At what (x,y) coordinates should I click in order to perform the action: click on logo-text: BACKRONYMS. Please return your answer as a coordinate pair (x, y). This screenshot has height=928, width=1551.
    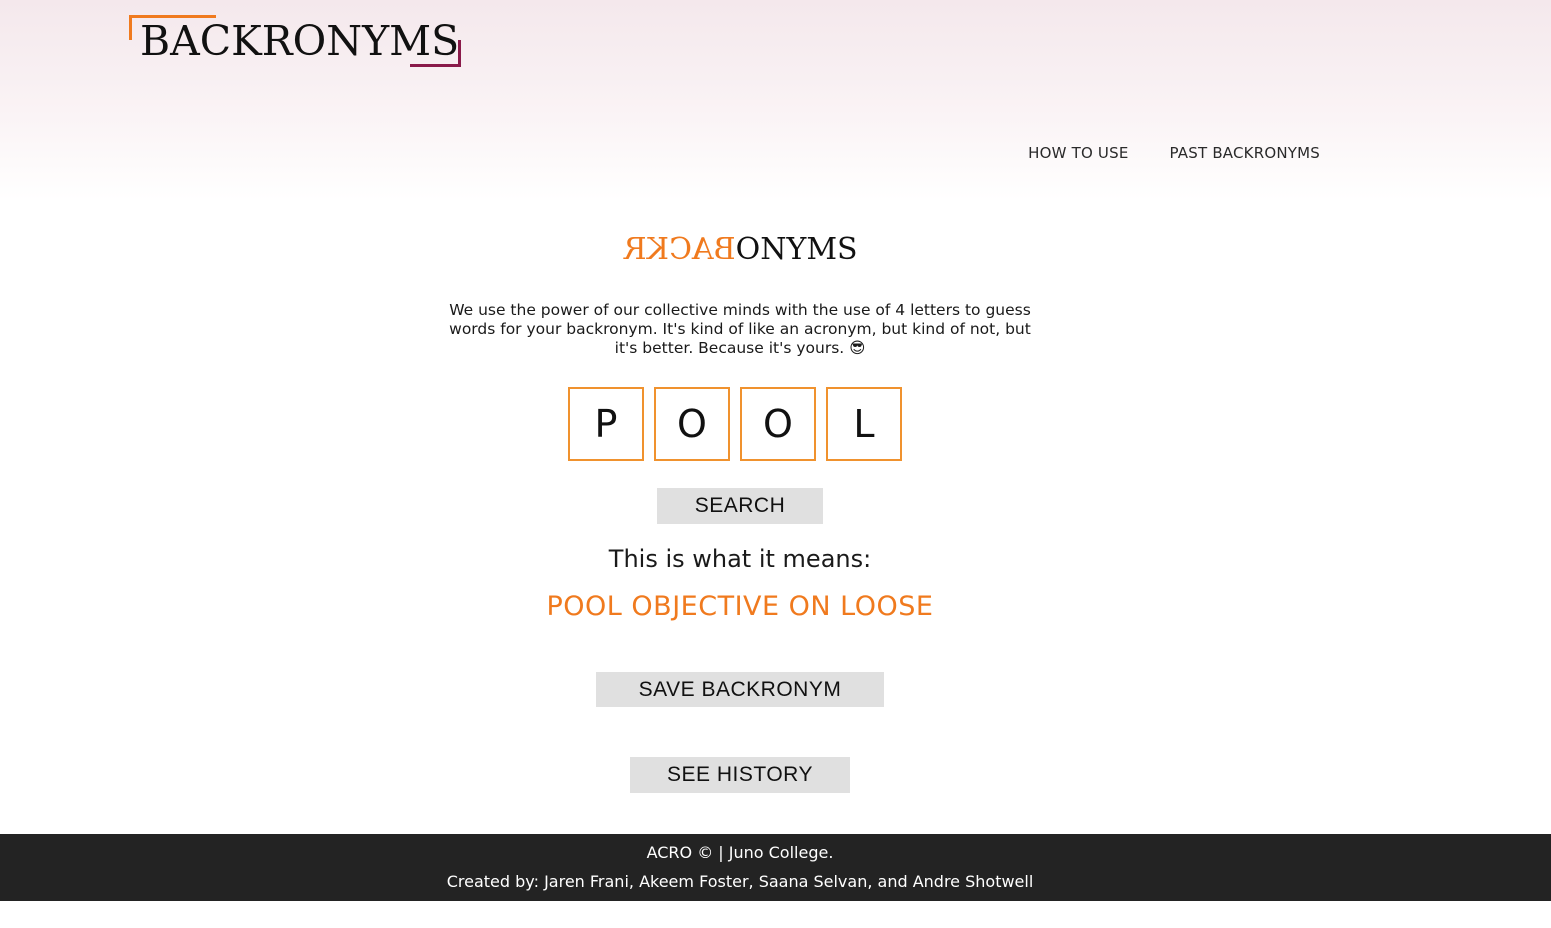
    Looking at the image, I should click on (300, 41).